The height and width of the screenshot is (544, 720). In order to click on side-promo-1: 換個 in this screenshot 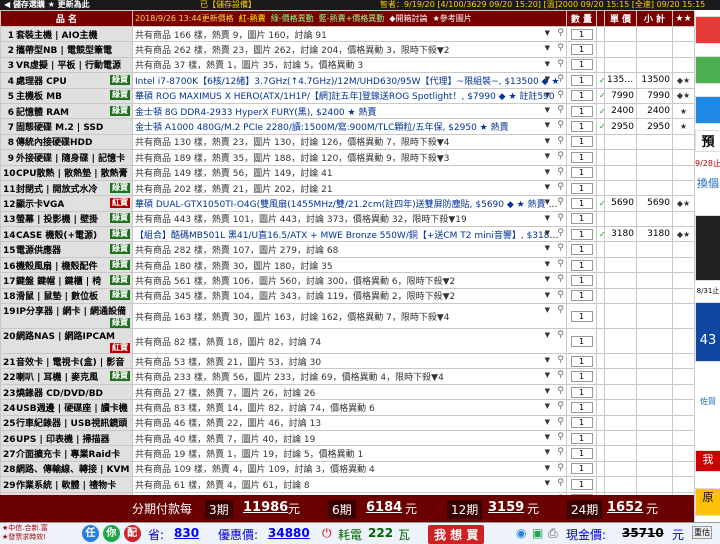, I will do `click(707, 187)`.